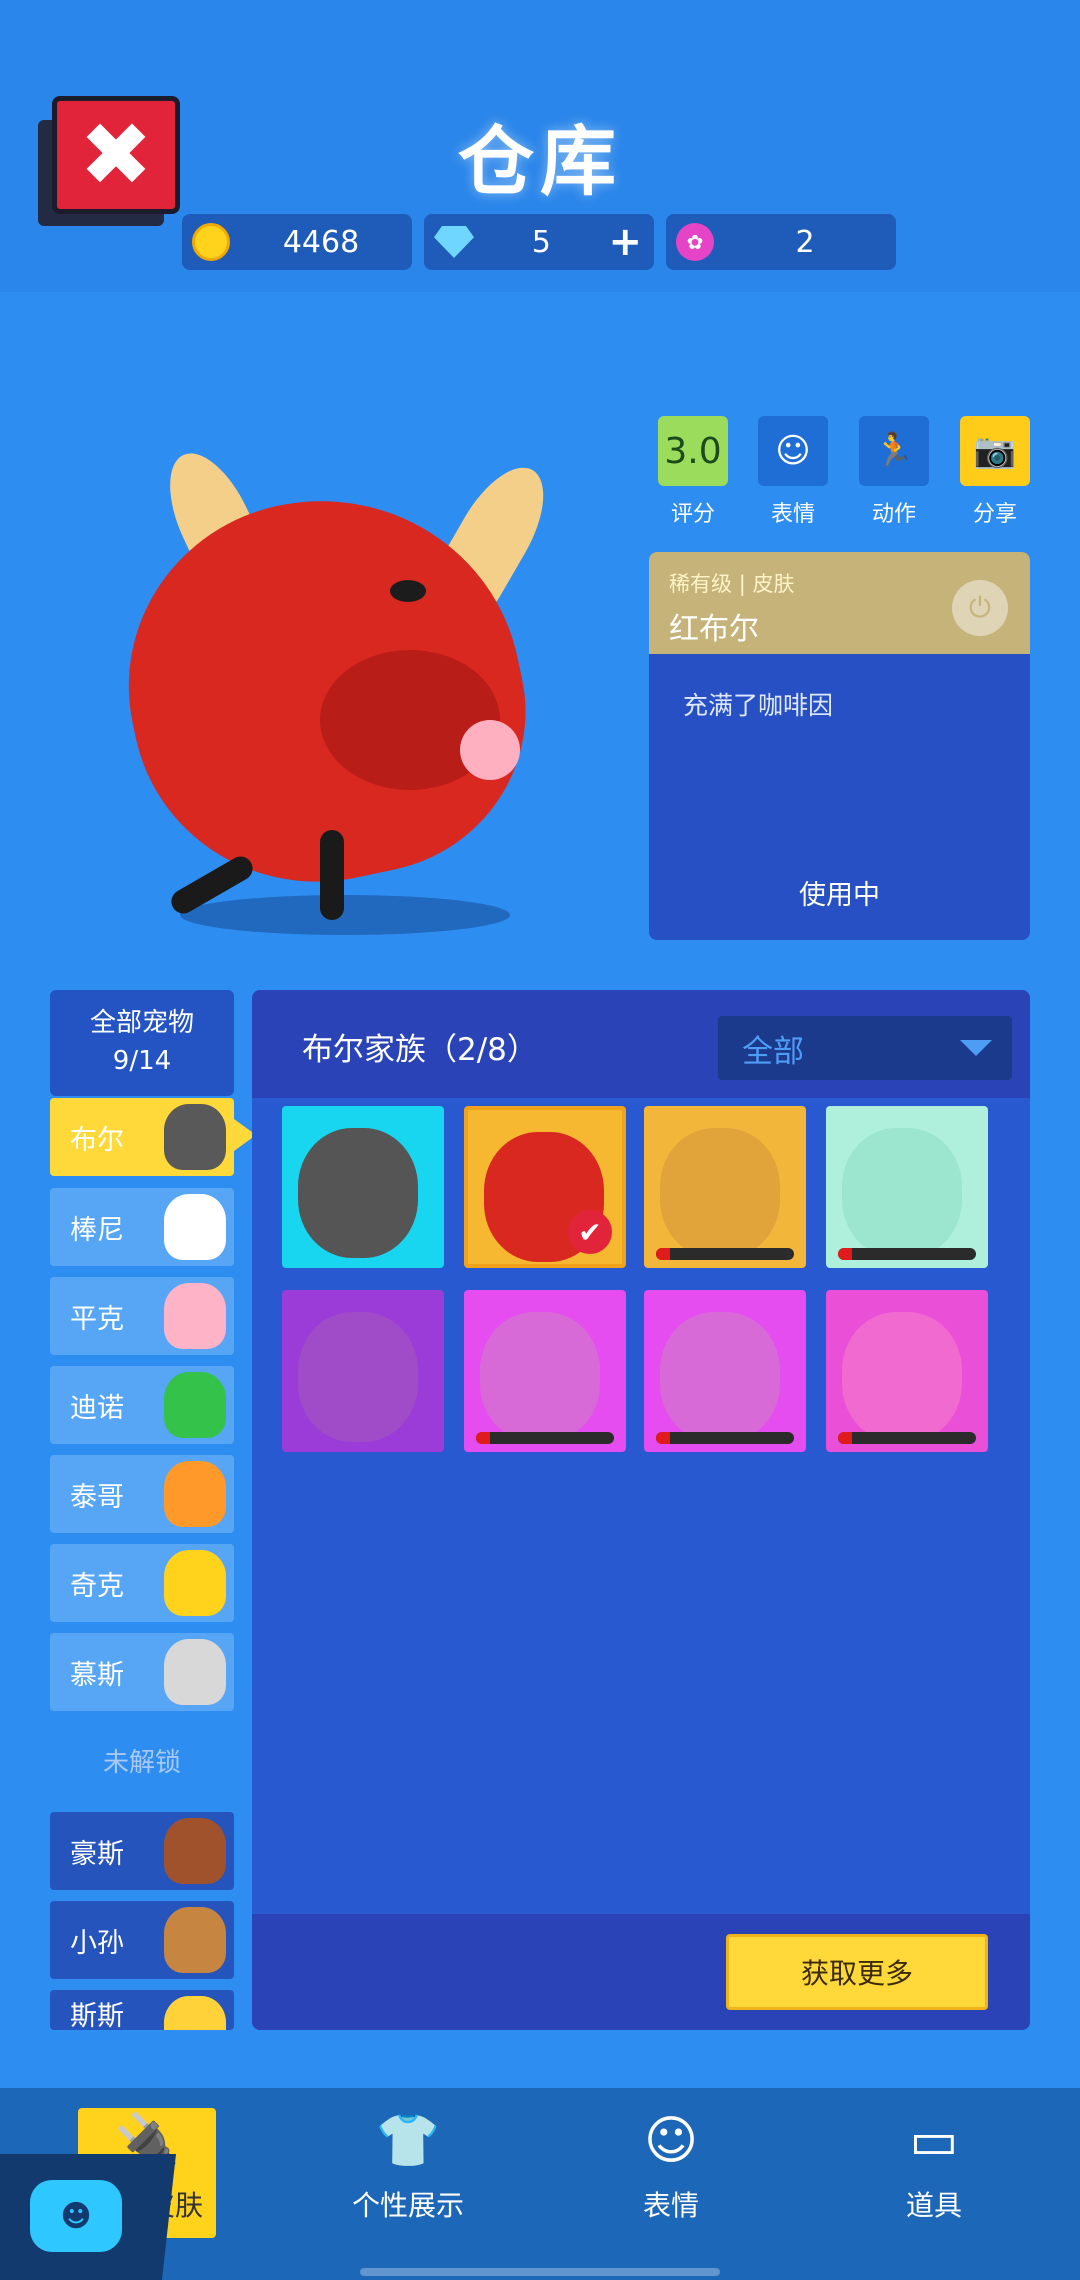 The image size is (1080, 2280). What do you see at coordinates (142, 1672) in the screenshot?
I see `pet-item-mouse: 慕斯` at bounding box center [142, 1672].